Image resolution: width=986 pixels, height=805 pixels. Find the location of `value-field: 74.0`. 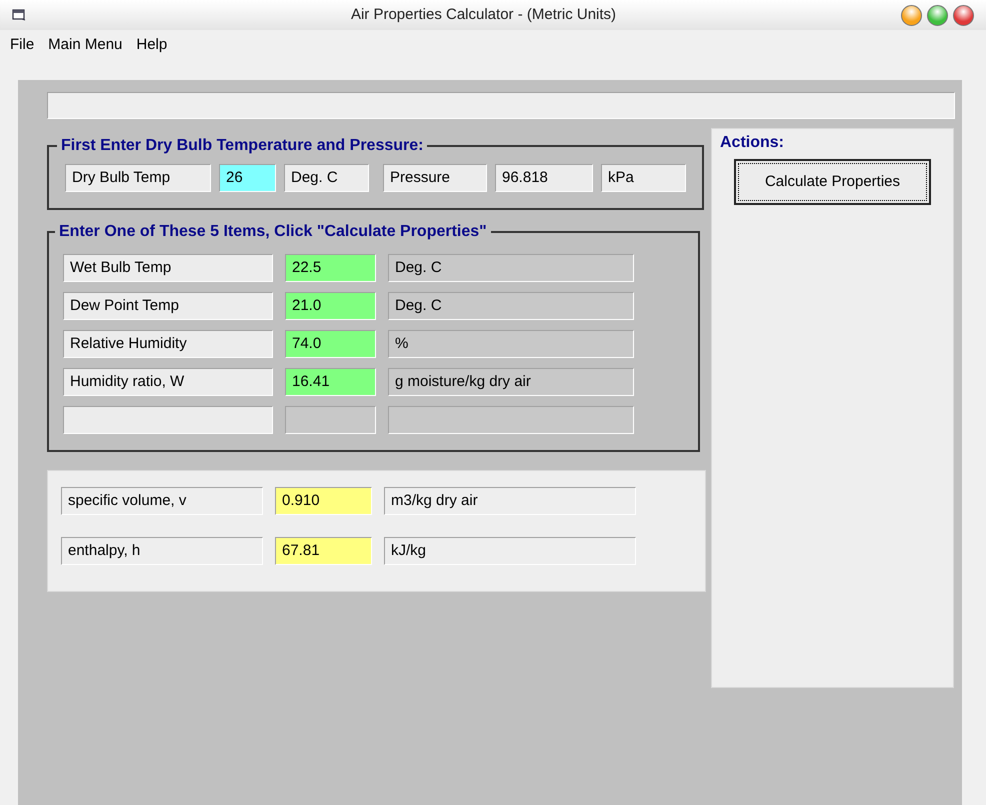

value-field: 74.0 is located at coordinates (330, 344).